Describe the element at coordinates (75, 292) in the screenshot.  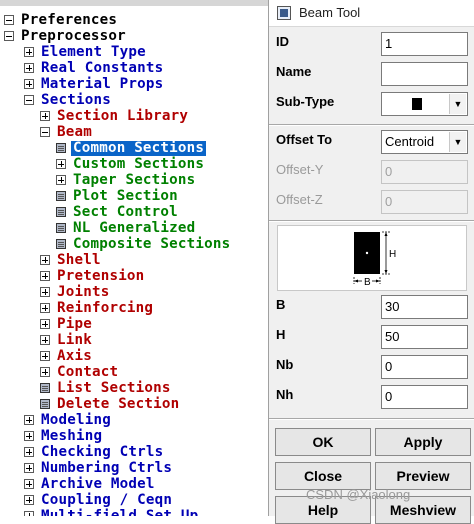
I see `menu-item-joints: Joints` at that location.